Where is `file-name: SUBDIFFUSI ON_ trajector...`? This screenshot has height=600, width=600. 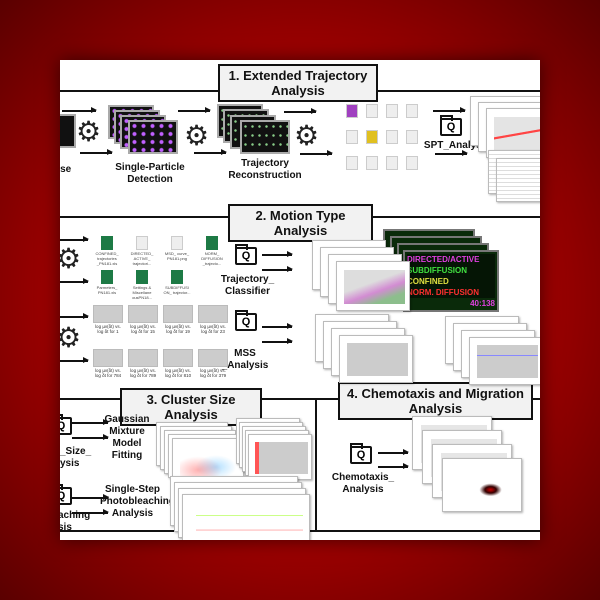
file-name: SUBDIFFUSI ON_ trajector... is located at coordinates (177, 290).